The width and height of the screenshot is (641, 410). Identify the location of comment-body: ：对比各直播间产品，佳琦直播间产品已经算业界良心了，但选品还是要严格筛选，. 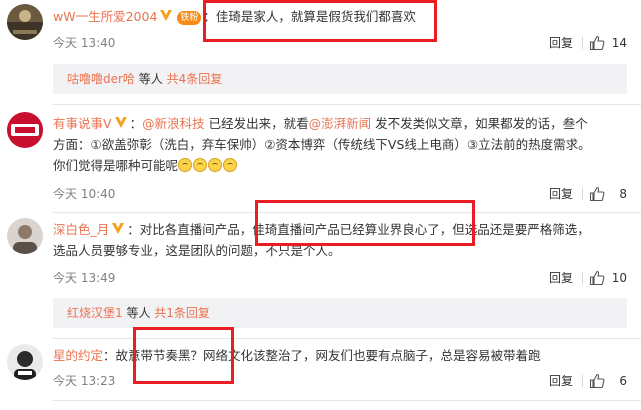
(358, 229).